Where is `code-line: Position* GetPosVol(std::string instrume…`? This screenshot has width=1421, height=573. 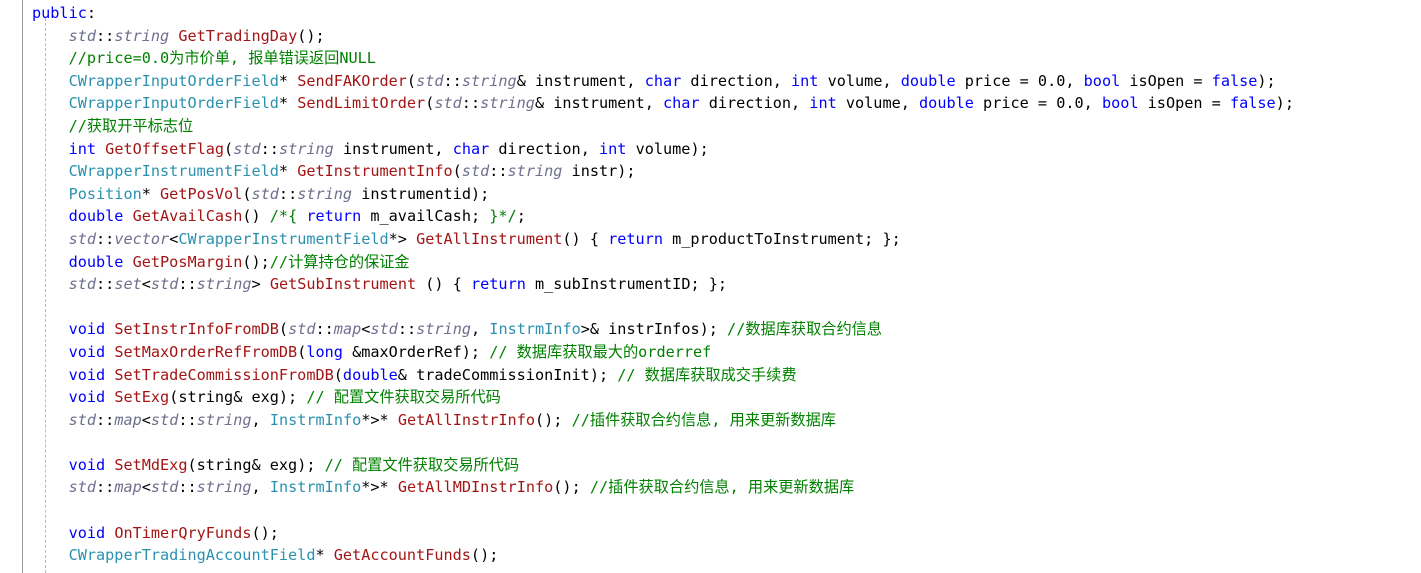 code-line: Position* GetPosVol(std::string instrume… is located at coordinates (710, 194).